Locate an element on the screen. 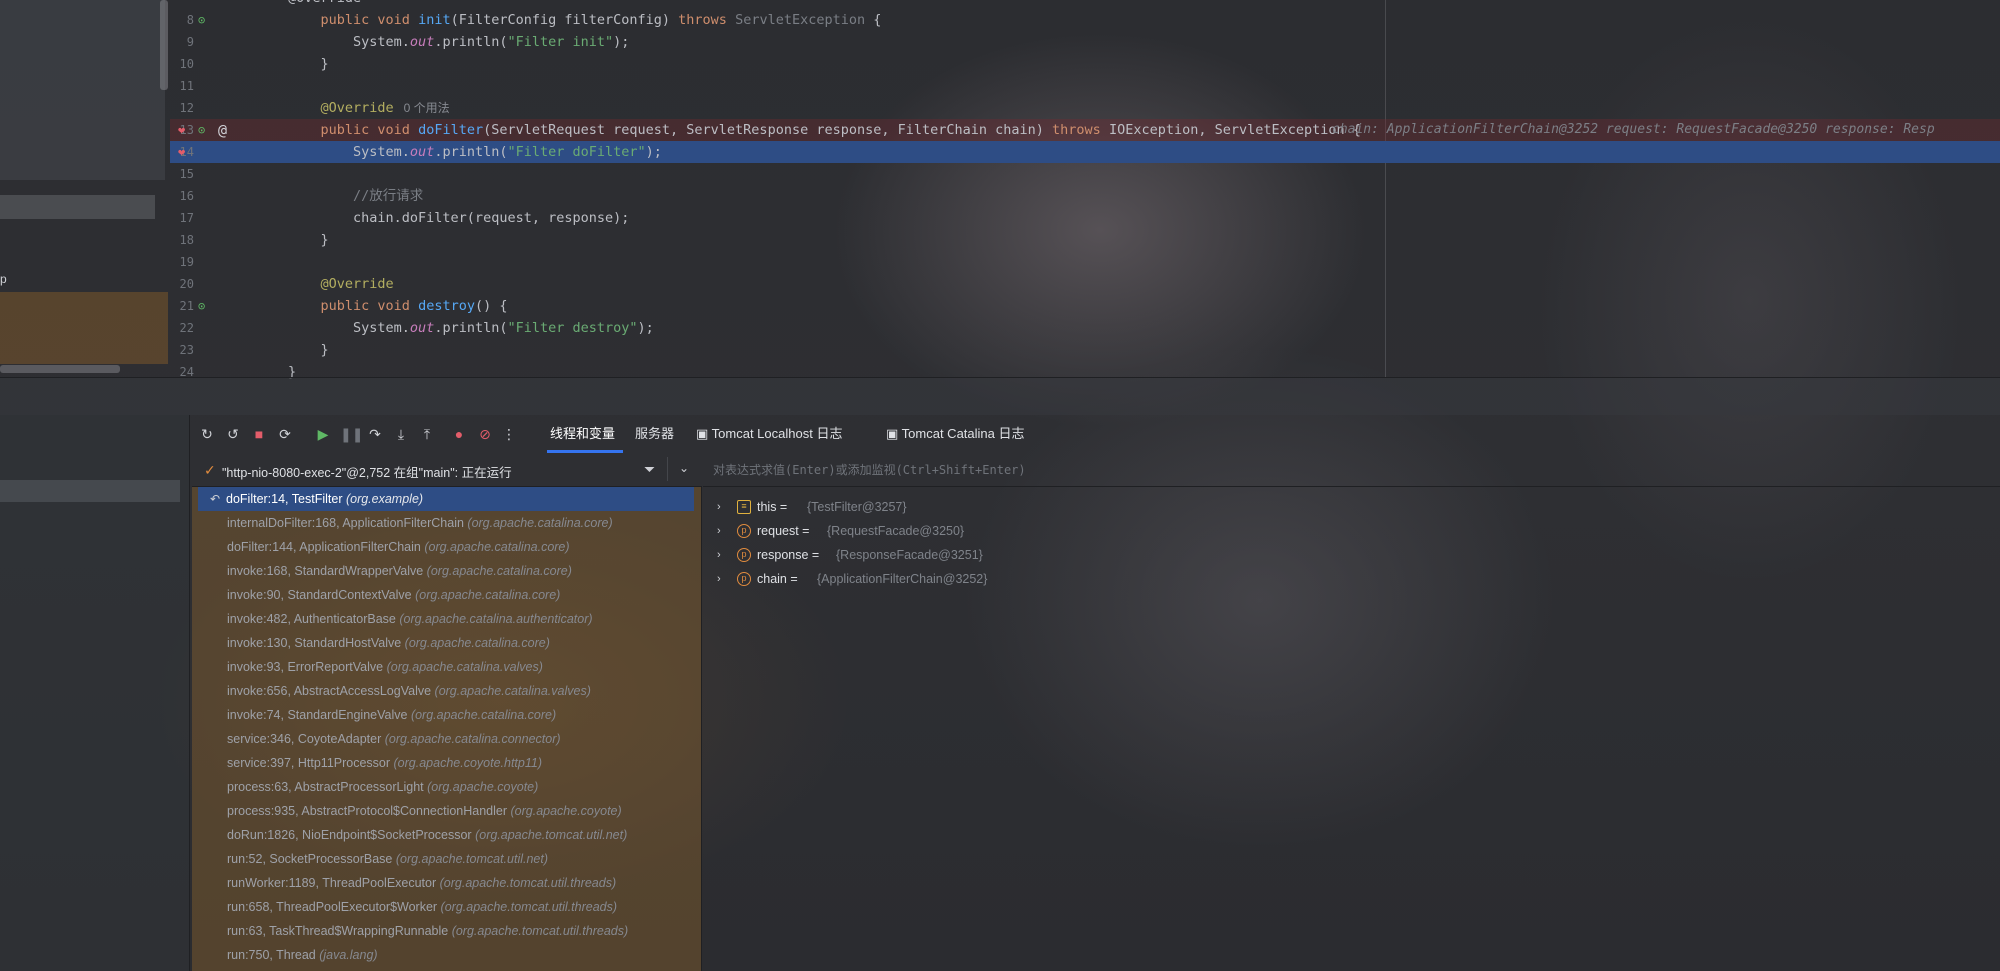 Image resolution: width=2000 pixels, height=971 pixels. project-tree-area is located at coordinates (82, 90).